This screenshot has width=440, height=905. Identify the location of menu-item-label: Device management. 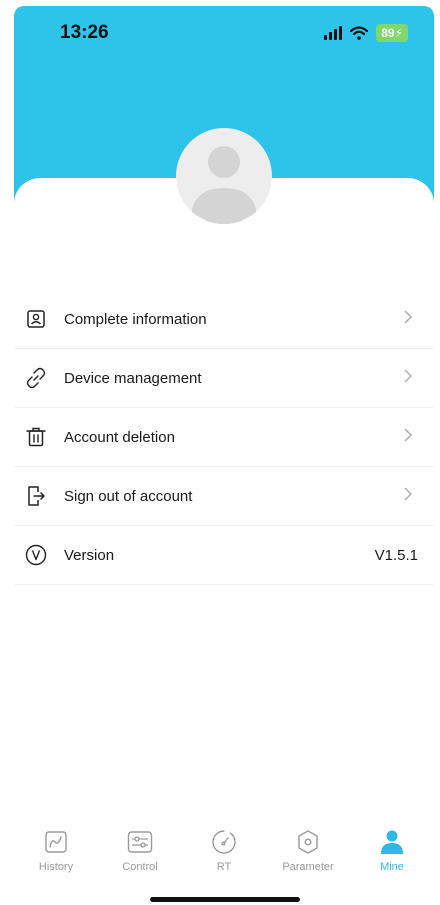
(133, 378).